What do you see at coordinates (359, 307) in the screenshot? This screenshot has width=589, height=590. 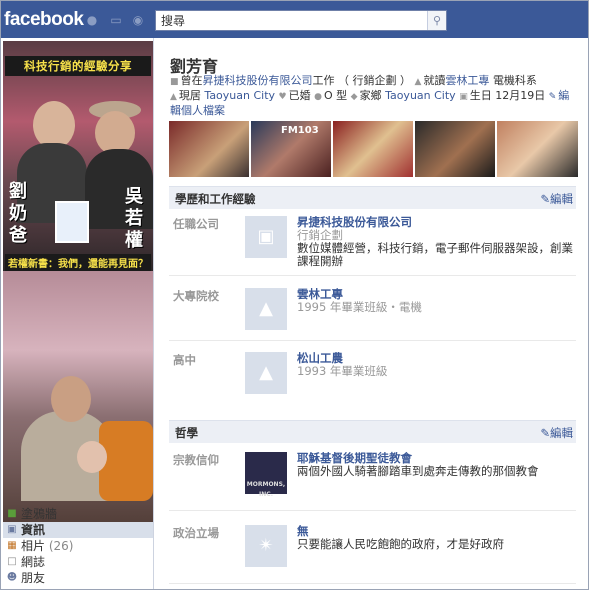 I see `row-subtitle: 1995 年畢業班級・電機` at bounding box center [359, 307].